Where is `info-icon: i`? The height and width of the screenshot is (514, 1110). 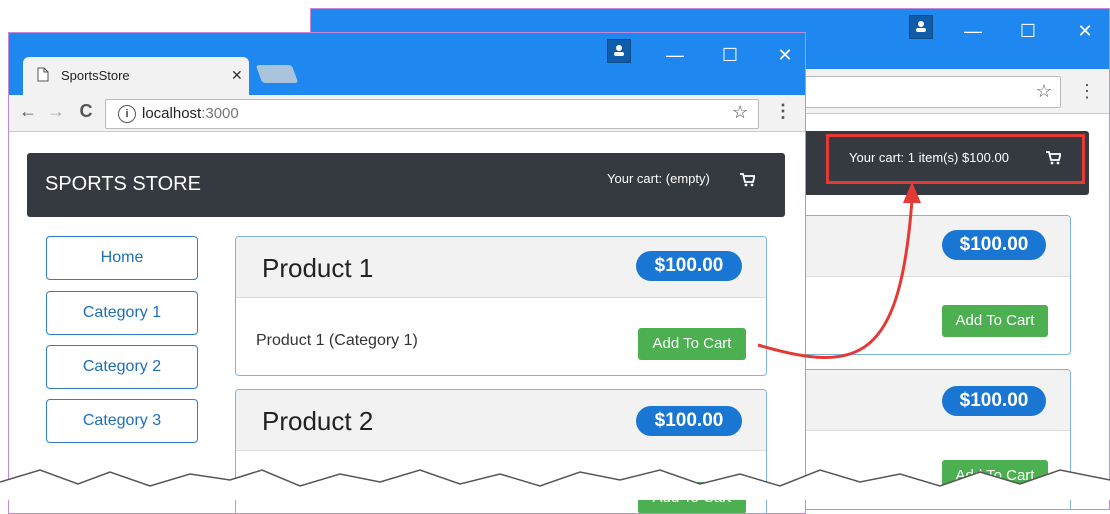
info-icon: i is located at coordinates (127, 114).